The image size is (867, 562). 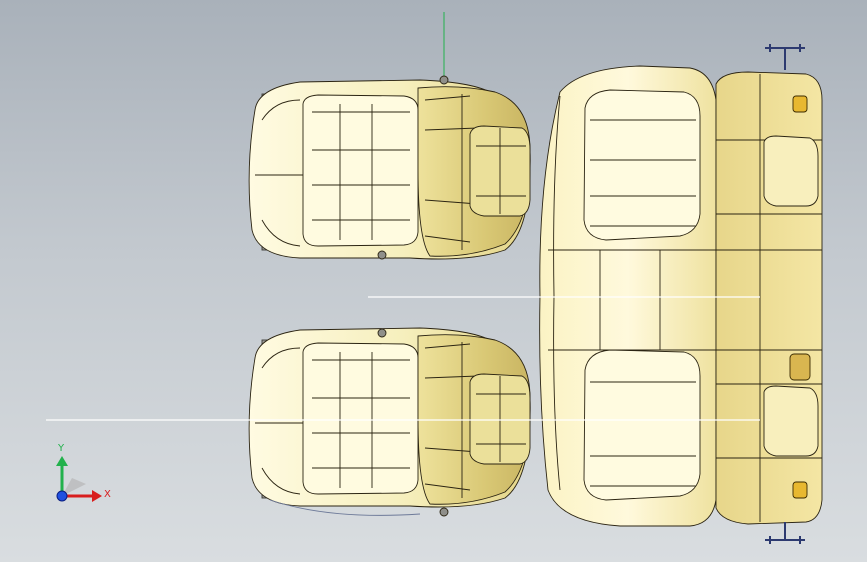 What do you see at coordinates (97, 496) in the screenshot?
I see `x-axis-arrowhead` at bounding box center [97, 496].